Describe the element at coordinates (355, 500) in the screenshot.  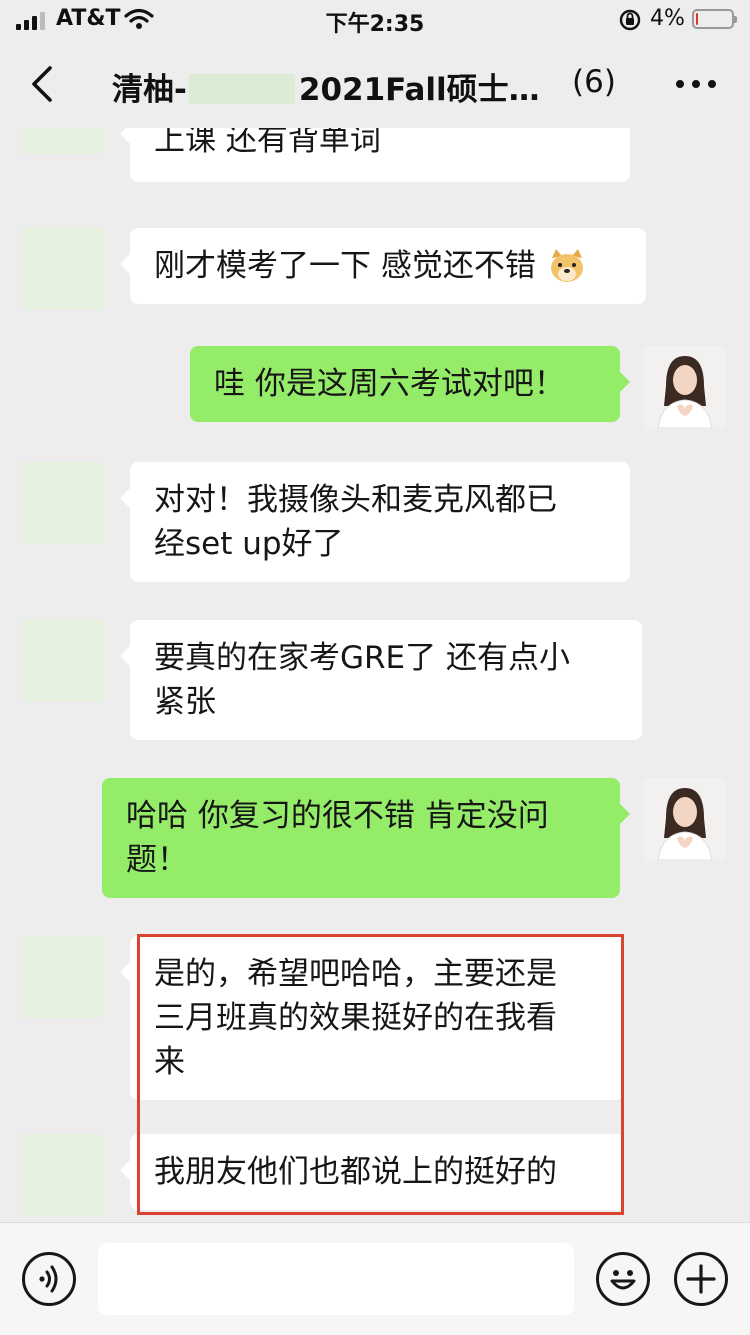
I see `message-text-line: 对对！我摄像头和麦克风都已` at that location.